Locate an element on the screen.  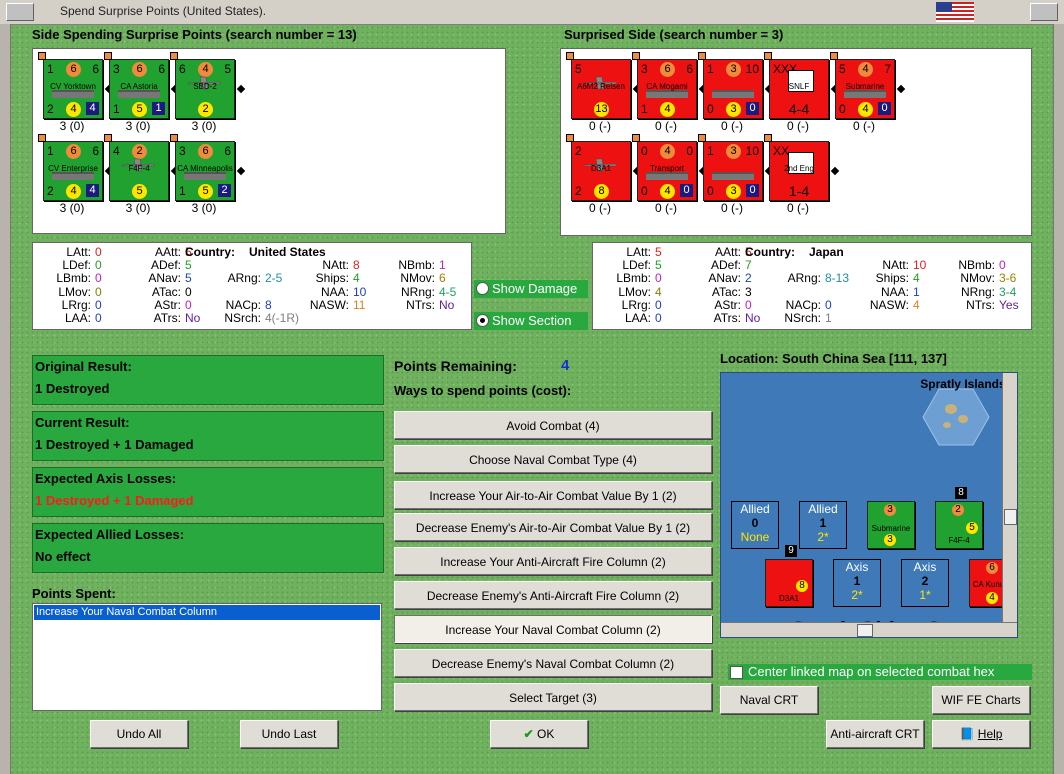
stat-label-ldef: LDef: is located at coordinates (636, 265).